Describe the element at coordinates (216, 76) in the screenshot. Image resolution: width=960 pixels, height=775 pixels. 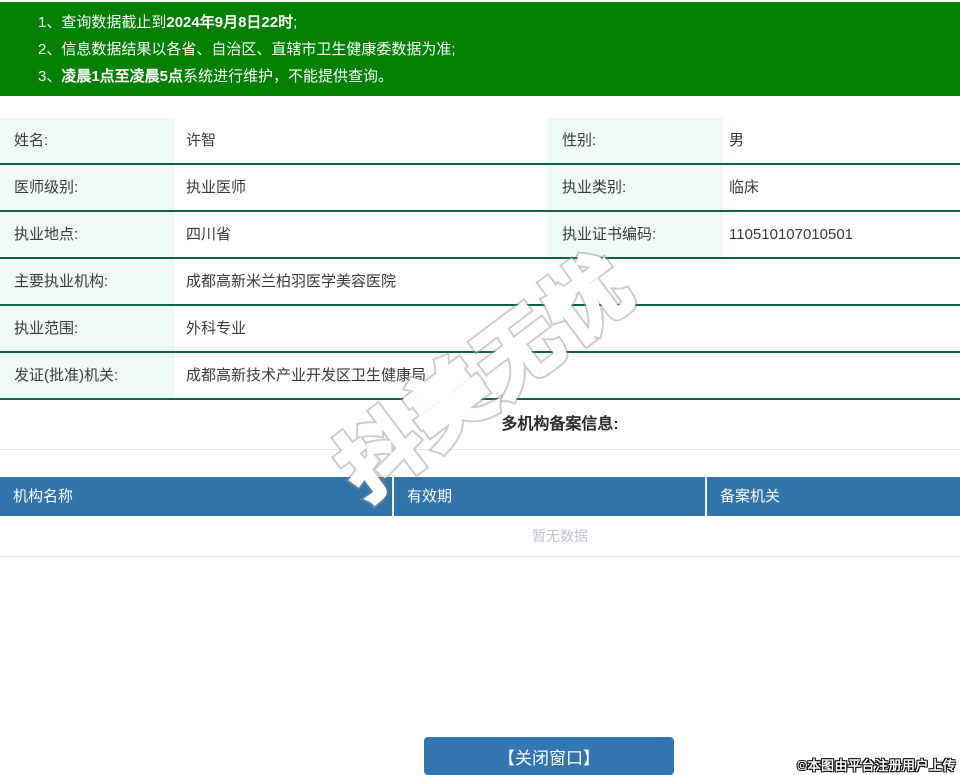
I see `notice-line-3: 3、凌晨1点至凌晨5点系统进行维护，不能提供查询。` at that location.